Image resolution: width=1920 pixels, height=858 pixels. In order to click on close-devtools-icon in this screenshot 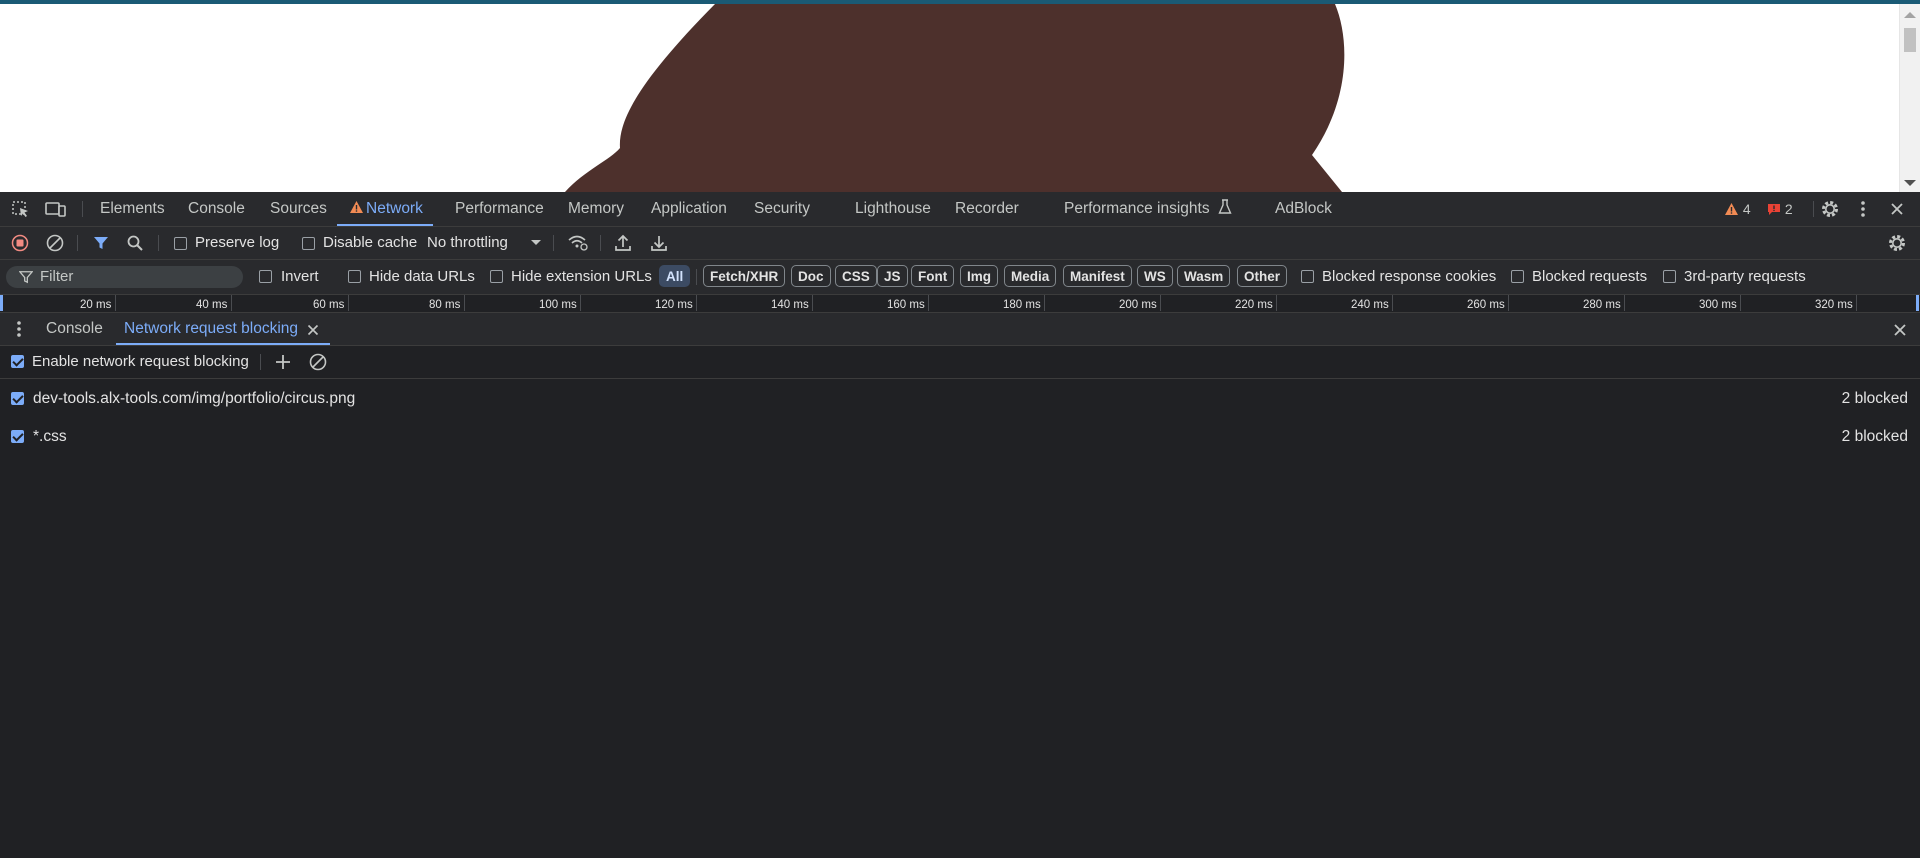, I will do `click(1897, 209)`.